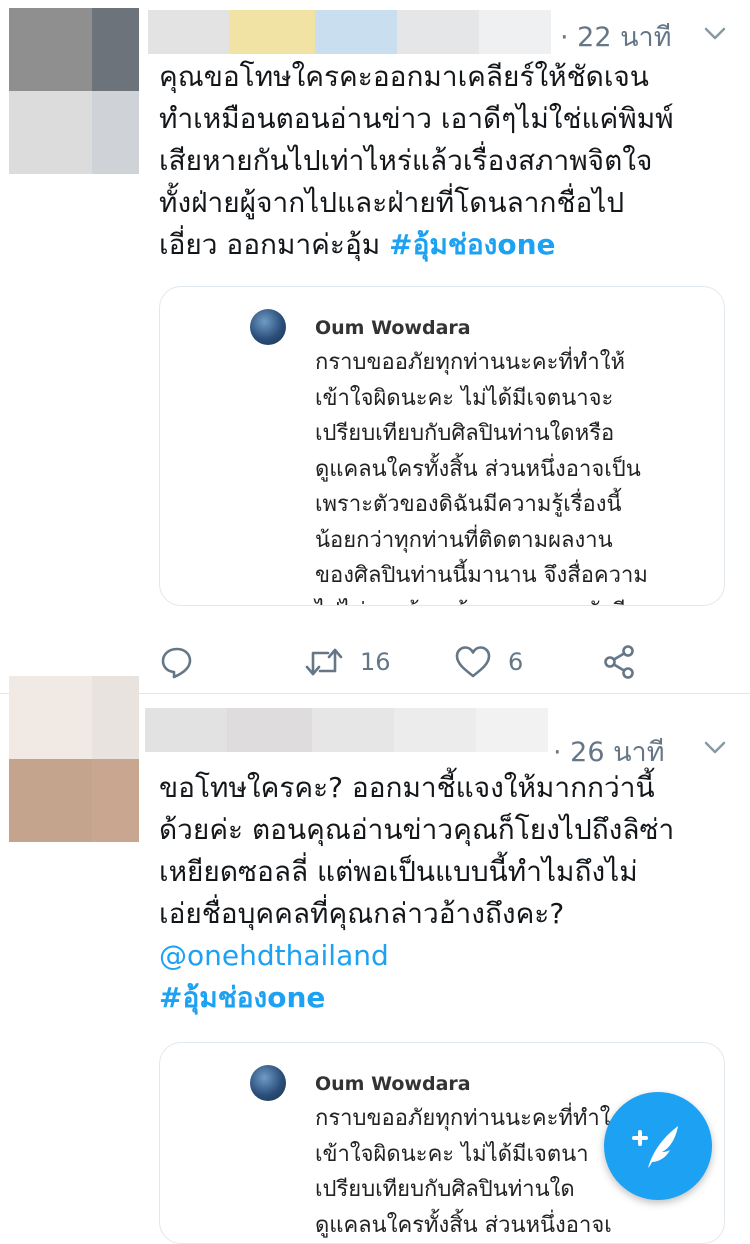 This screenshot has width=750, height=1244. What do you see at coordinates (416, 118) in the screenshot?
I see `tweet-text-line: ทำเหมือนตอนอ่านข่าว เอาดีๆไม่ใช่แค่พิมพ์` at bounding box center [416, 118].